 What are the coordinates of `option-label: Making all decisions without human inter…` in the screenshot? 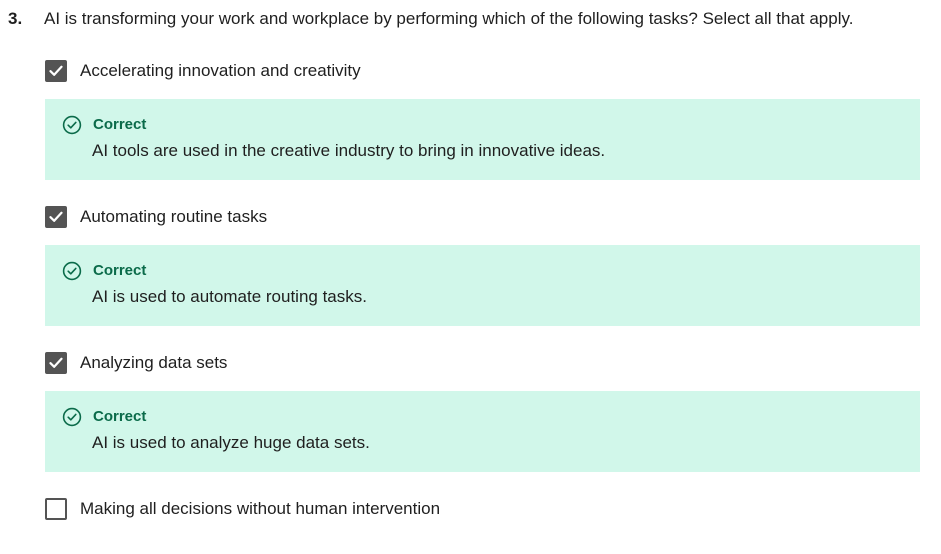 It's located at (260, 508).